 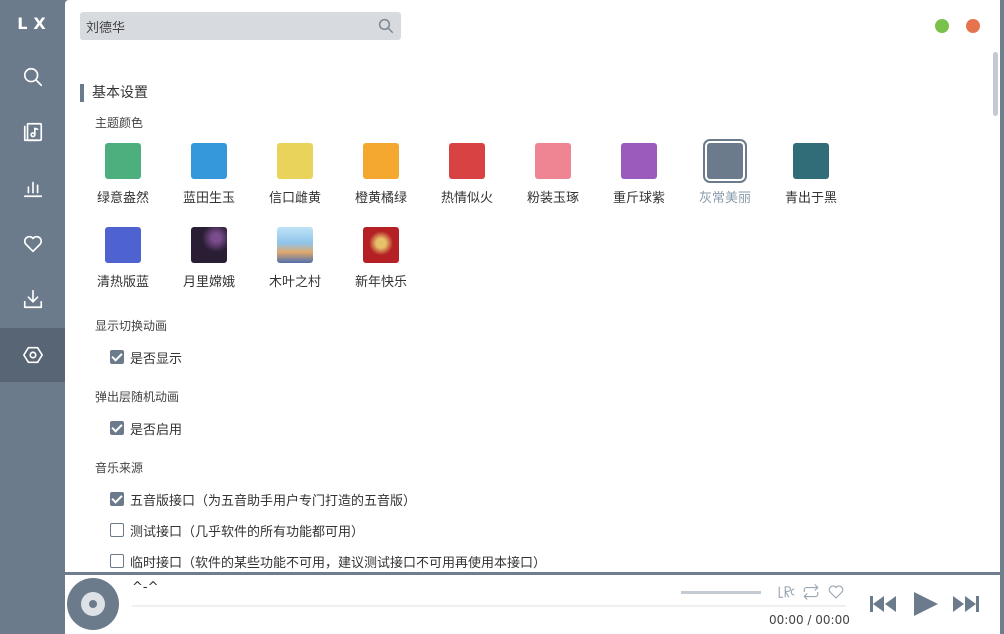 I want to click on prev-button, so click(x=883, y=606).